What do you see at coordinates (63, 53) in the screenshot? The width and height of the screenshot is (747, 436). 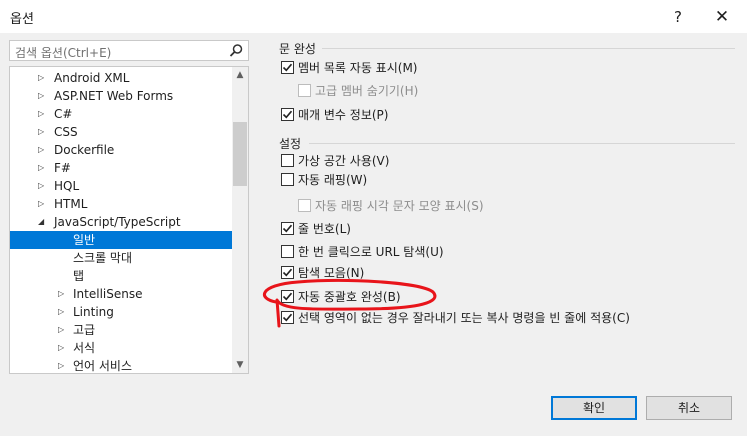 I see `search-placeholder: 검색 옵션(Ctrl+E)` at bounding box center [63, 53].